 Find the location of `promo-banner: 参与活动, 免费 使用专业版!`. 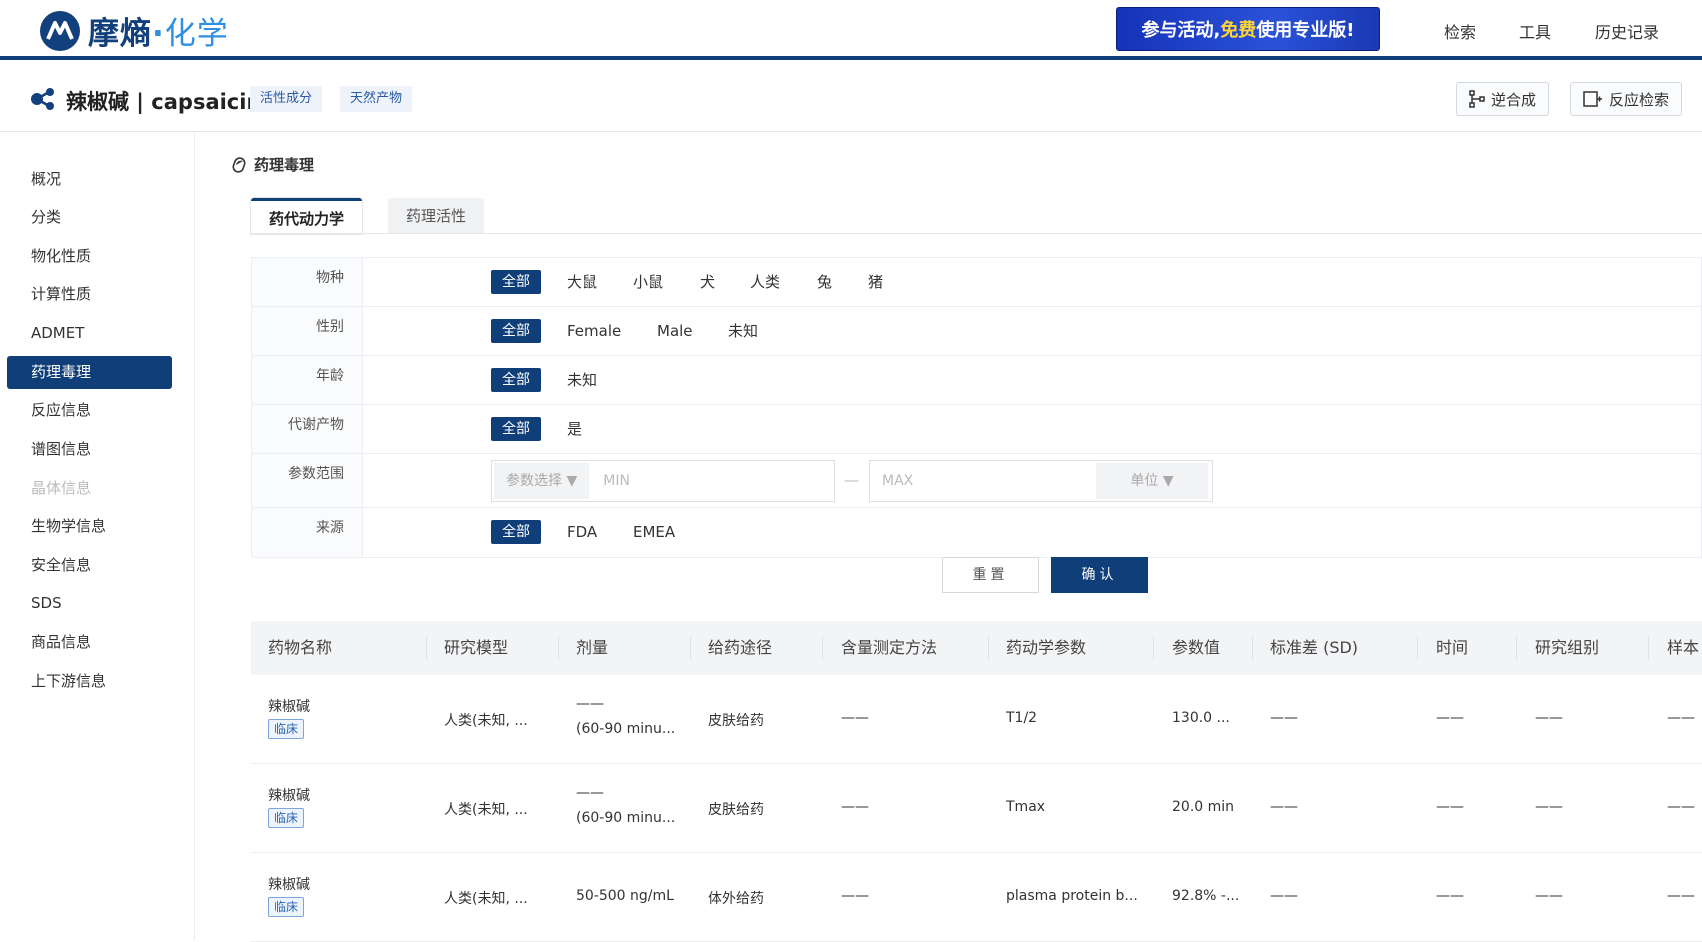

promo-banner: 参与活动, 免费 使用专业版! is located at coordinates (1248, 29).